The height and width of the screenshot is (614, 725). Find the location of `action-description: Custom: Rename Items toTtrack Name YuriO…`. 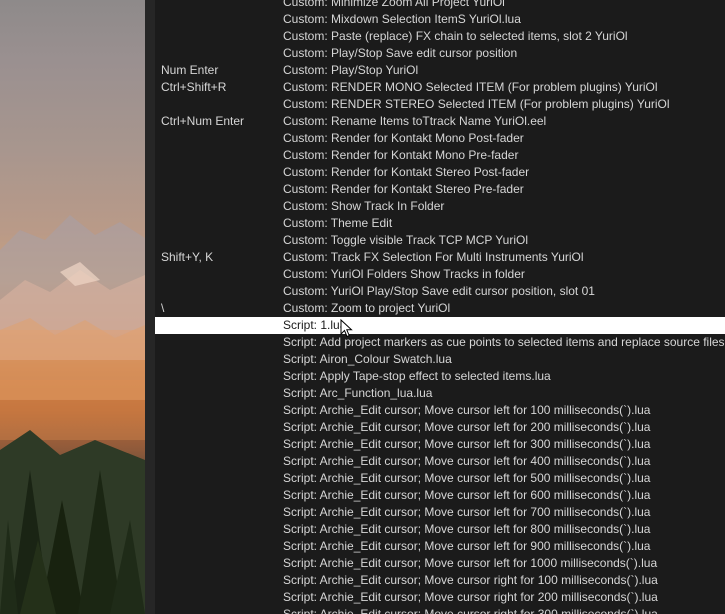

action-description: Custom: Rename Items toTtrack Name YuriO… is located at coordinates (415, 121).